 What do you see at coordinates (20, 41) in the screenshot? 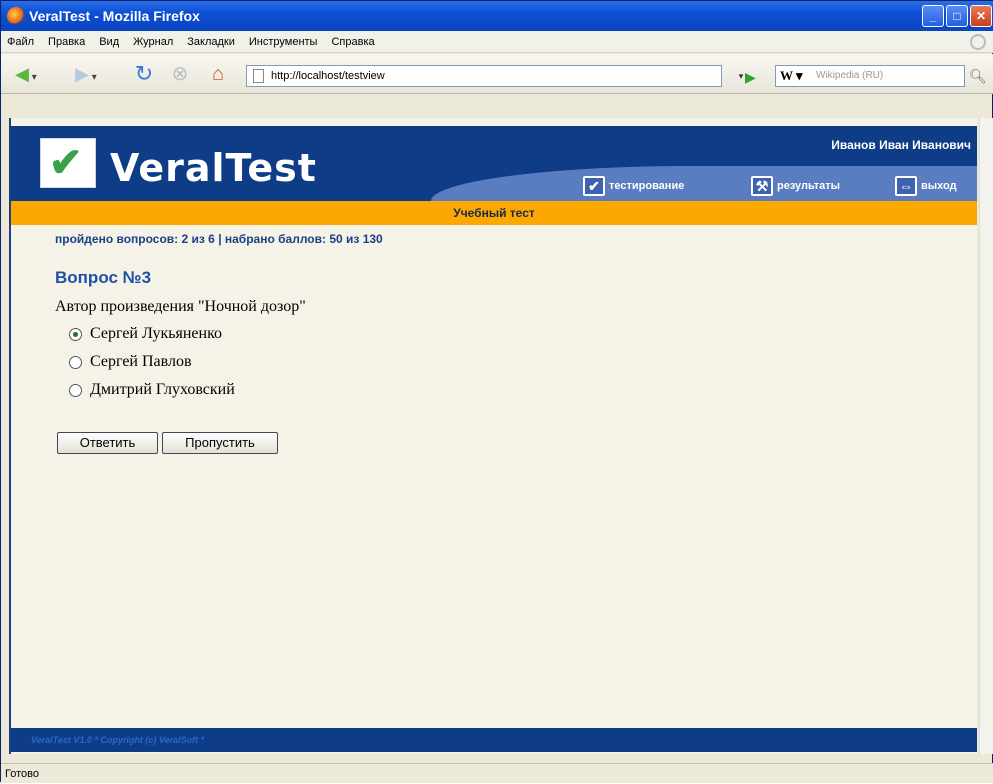
I see `menu-file: Файл` at bounding box center [20, 41].